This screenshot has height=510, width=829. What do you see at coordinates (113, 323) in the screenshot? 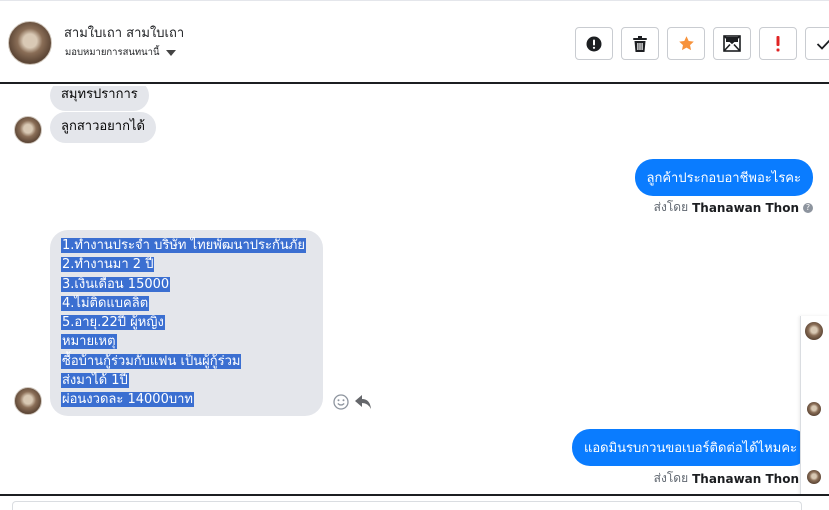
I see `message-line: 5.อายุ.22ปี ผู้หญิง` at bounding box center [113, 323].